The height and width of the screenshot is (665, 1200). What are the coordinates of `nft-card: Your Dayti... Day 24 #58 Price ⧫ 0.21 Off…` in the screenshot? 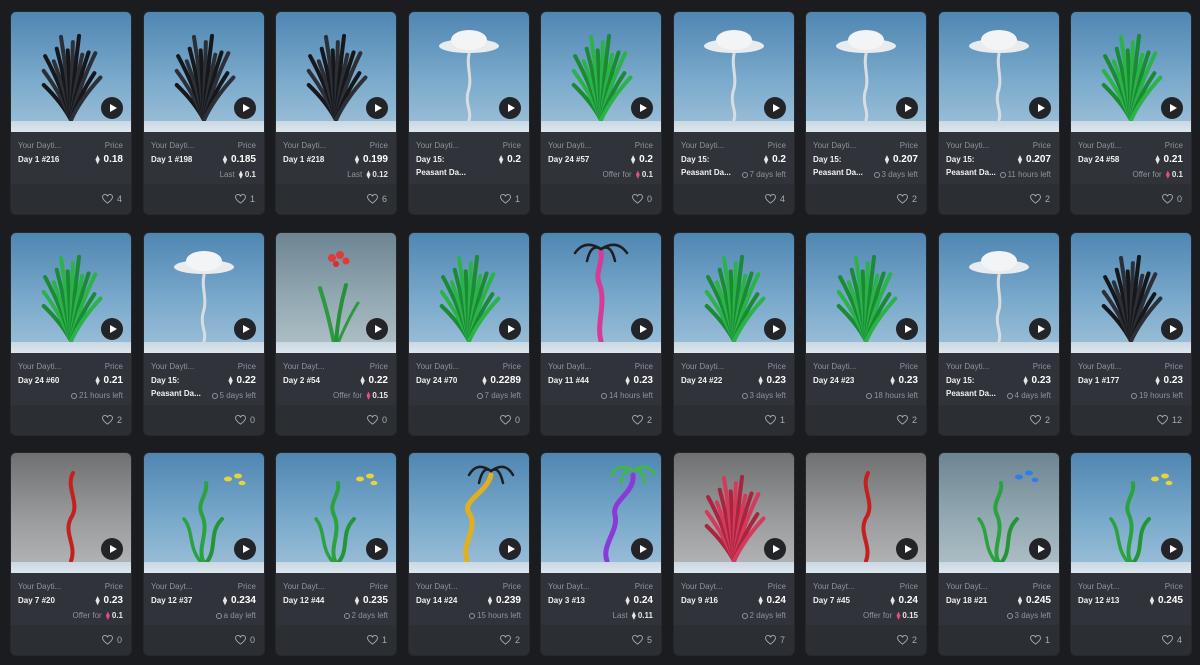 It's located at (1131, 113).